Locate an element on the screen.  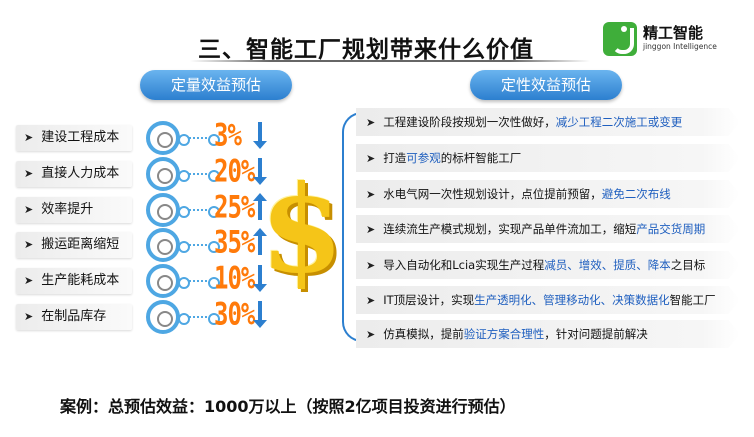
right-item-highlight: 验证方案合理性 is located at coordinates (504, 334).